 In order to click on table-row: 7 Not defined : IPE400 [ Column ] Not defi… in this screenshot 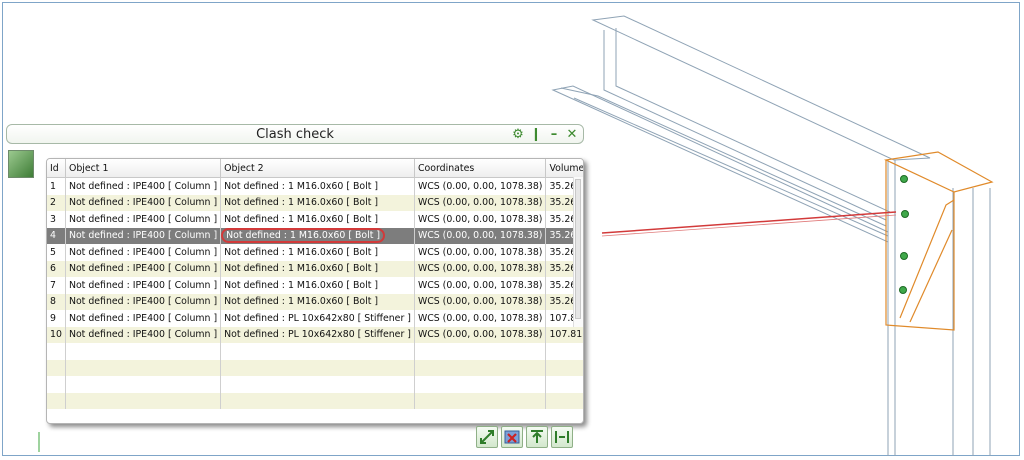, I will do `click(315, 285)`.